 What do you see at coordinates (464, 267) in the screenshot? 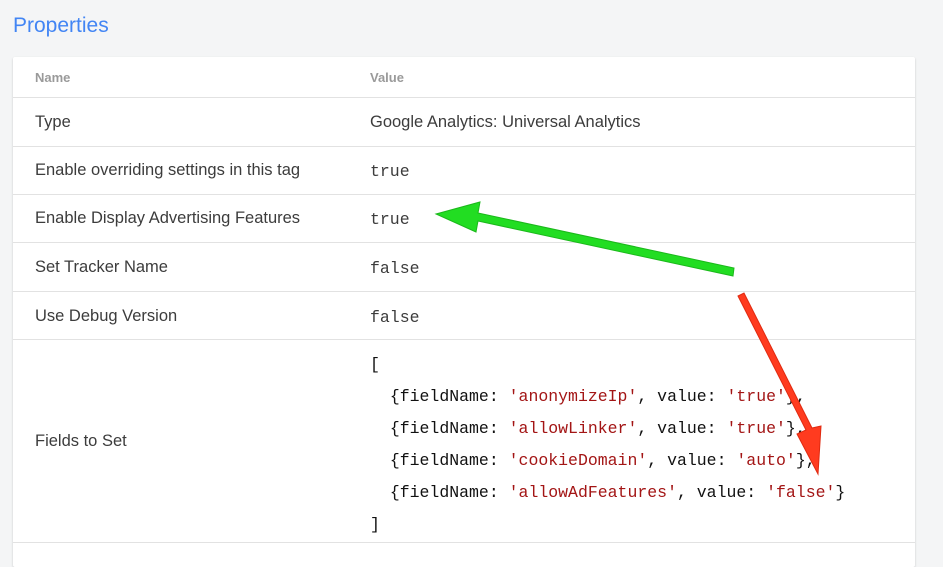
I see `table-row: Set Tracker Name false` at bounding box center [464, 267].